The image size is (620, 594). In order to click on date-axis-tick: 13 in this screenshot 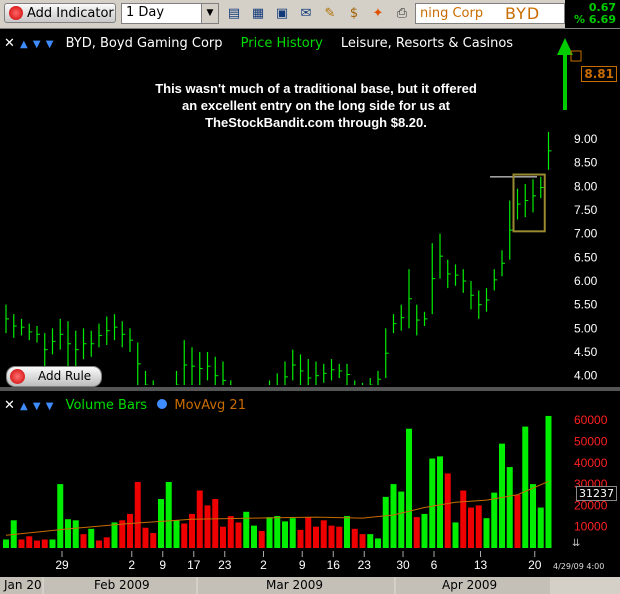, I will do `click(481, 565)`.